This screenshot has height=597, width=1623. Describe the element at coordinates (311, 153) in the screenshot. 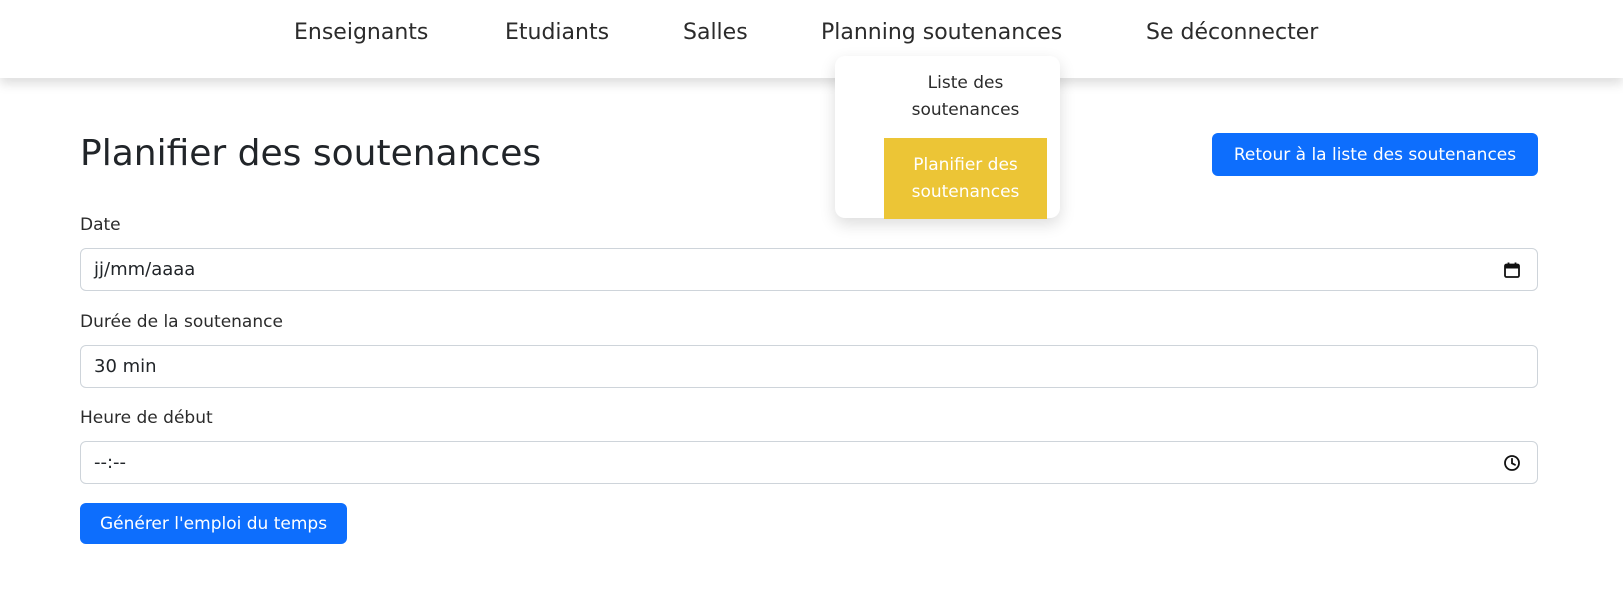

I see `page-title: Planifier des soutenances` at that location.